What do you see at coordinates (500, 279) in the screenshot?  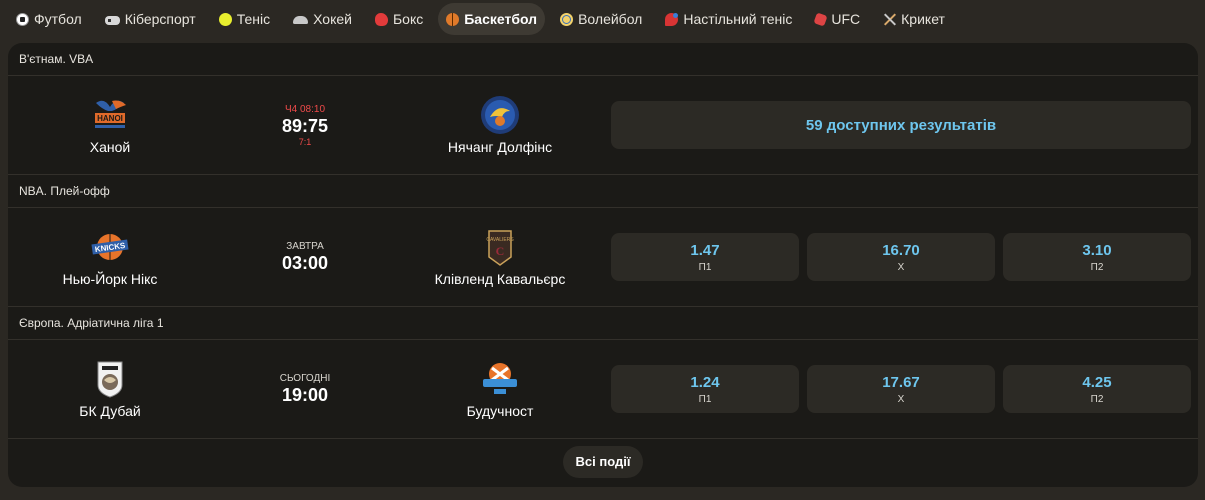 I see `team-name: Клівленд Кавальєрс` at bounding box center [500, 279].